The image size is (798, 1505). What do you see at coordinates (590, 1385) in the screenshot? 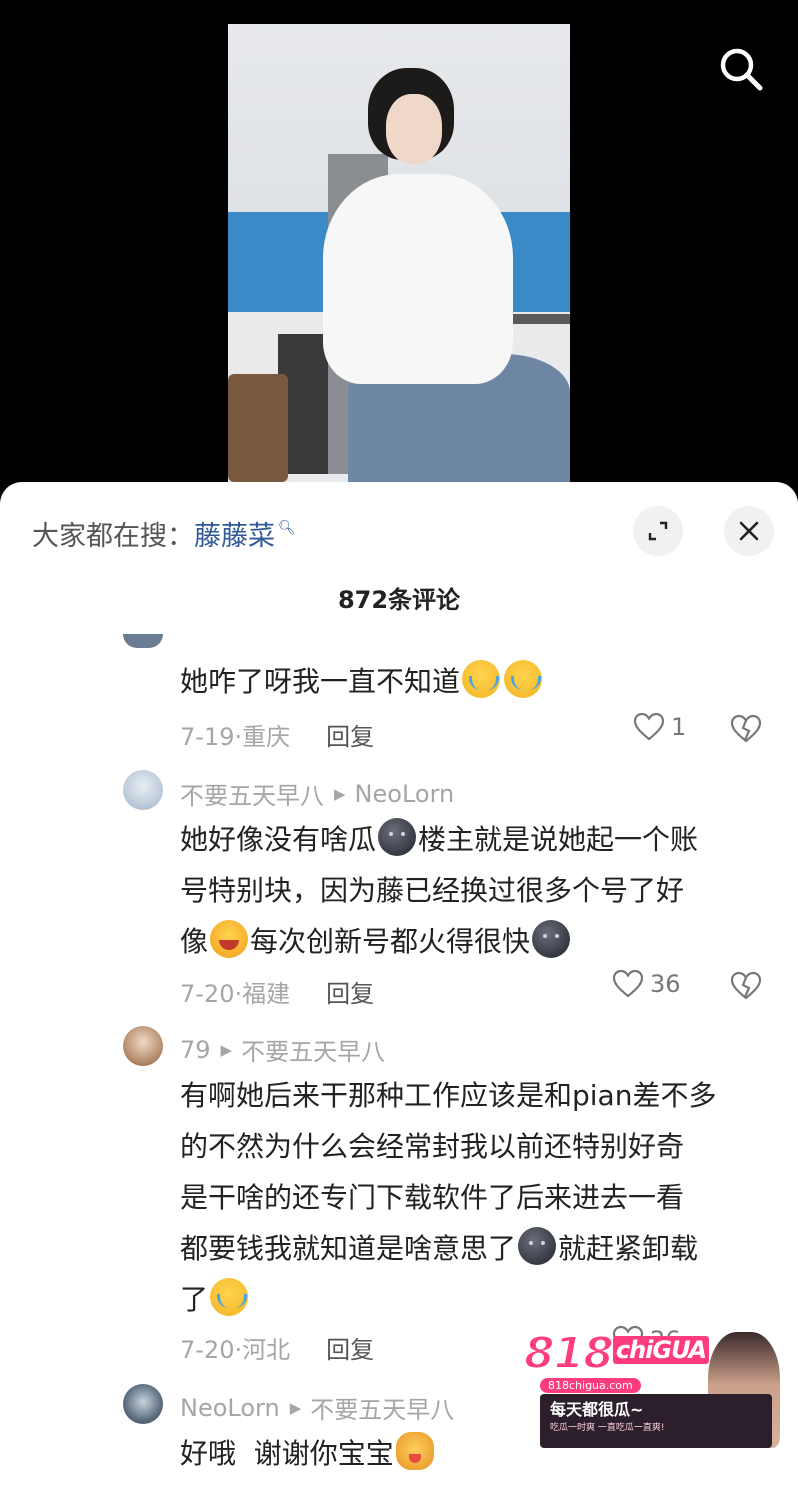
I see `watermark-url: 818chigua.com` at bounding box center [590, 1385].